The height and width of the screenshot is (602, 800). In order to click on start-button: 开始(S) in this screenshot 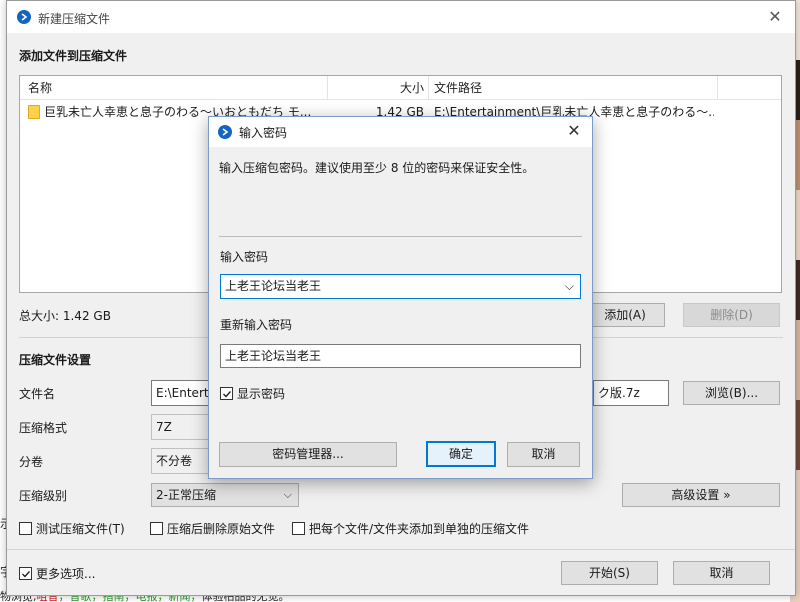, I will do `click(609, 573)`.